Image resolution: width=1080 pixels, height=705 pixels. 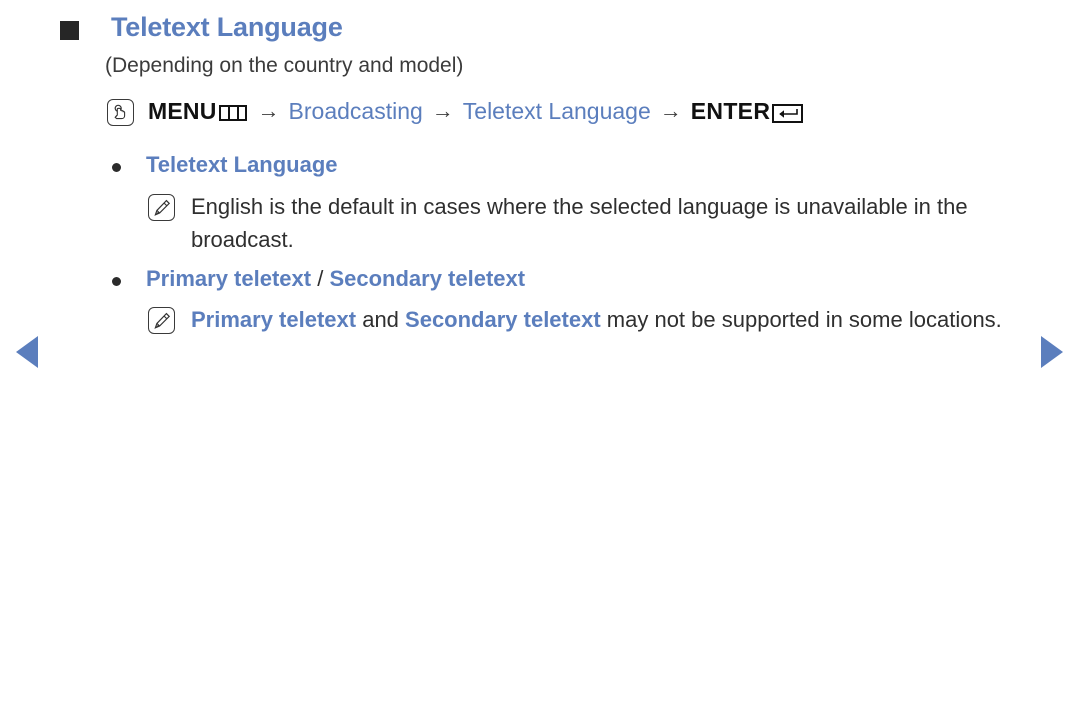 I want to click on triangle-left-icon, so click(x=27, y=352).